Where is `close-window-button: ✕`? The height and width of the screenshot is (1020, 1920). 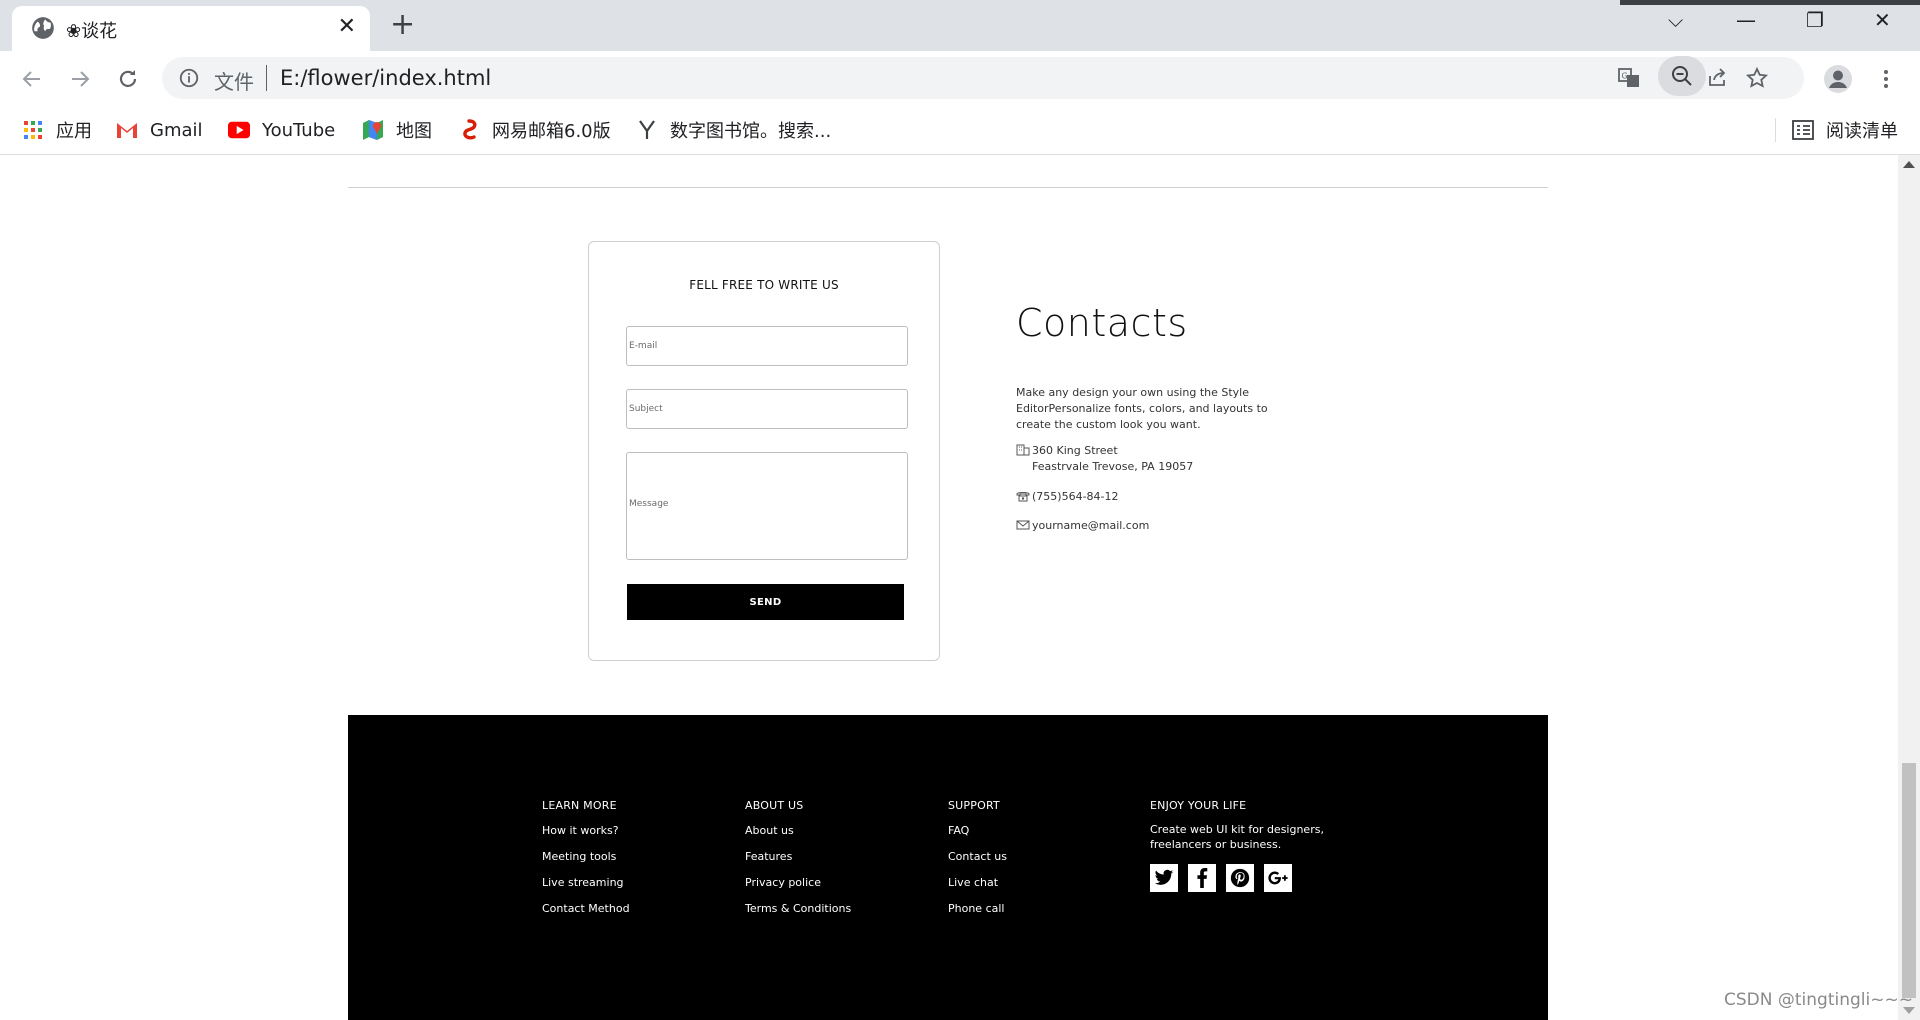 close-window-button: ✕ is located at coordinates (1882, 20).